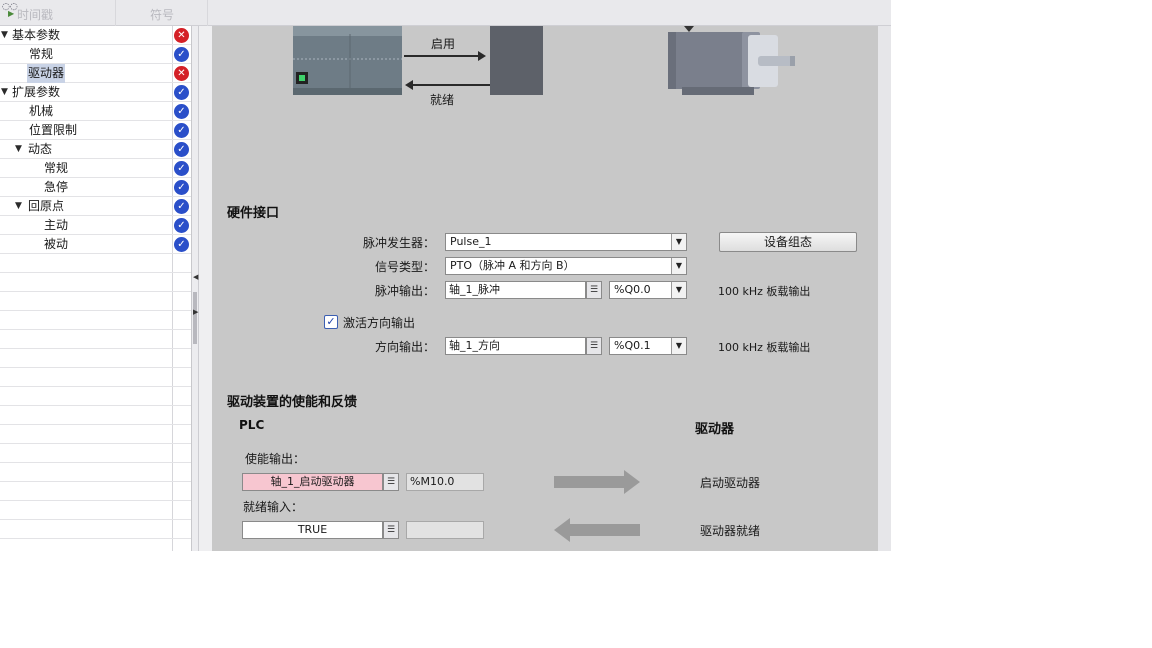 The height and width of the screenshot is (648, 1152). Describe the element at coordinates (632, 345) in the screenshot. I see `direction-output-address-value: %Q0.1` at that location.